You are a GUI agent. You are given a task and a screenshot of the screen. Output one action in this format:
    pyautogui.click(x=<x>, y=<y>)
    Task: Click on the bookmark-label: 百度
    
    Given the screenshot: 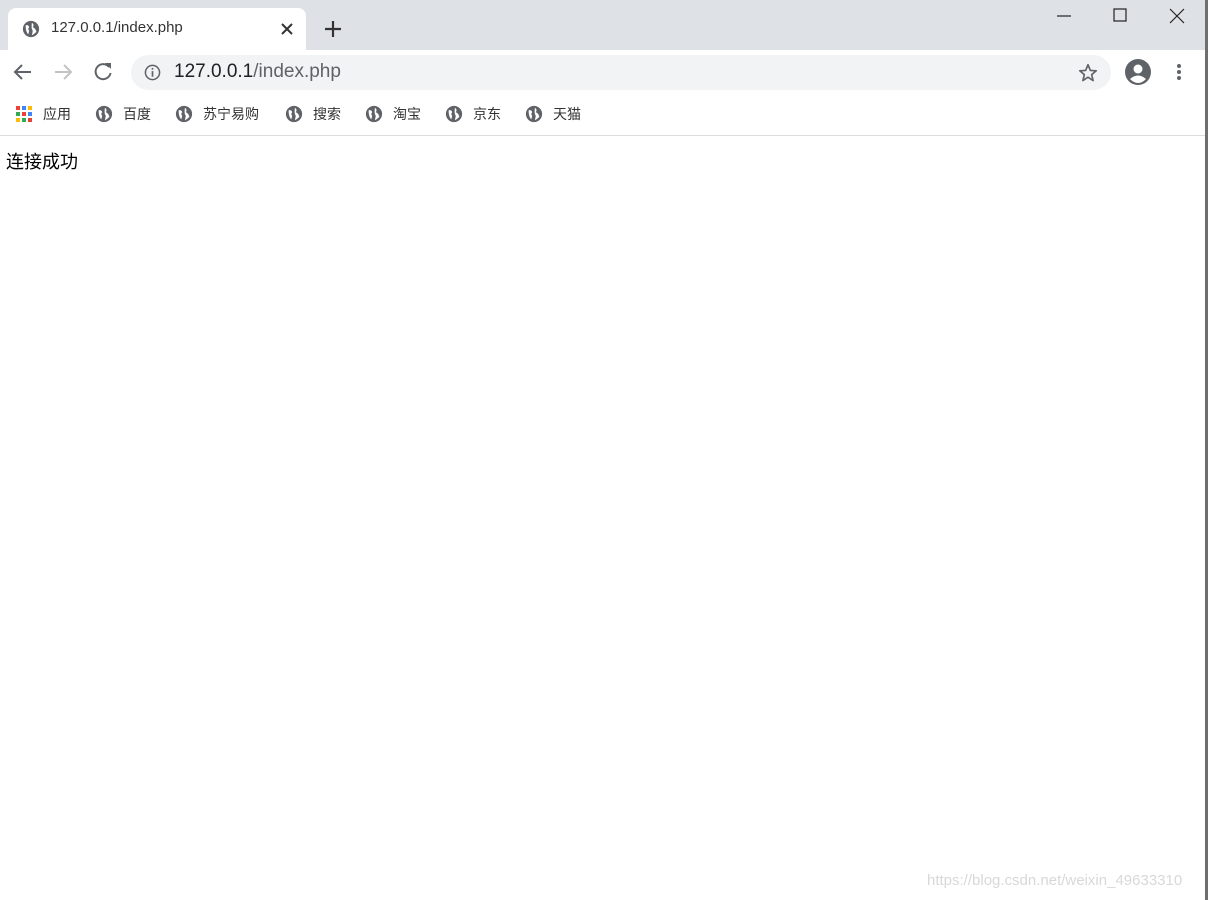 What is the action you would take?
    pyautogui.click(x=137, y=115)
    